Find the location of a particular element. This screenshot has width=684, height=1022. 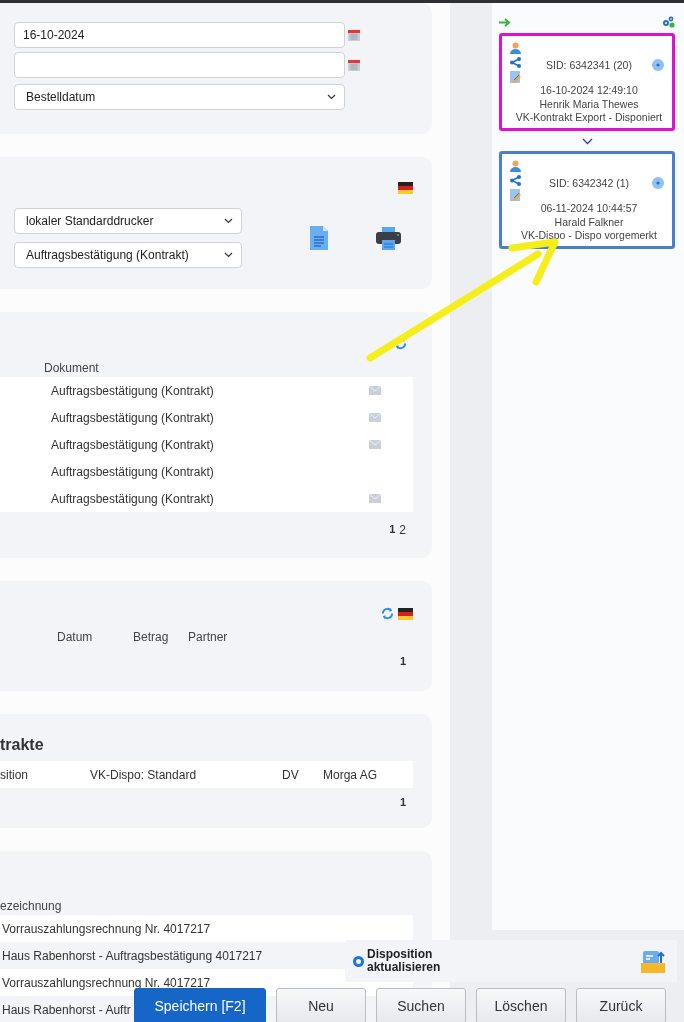

user-name: Henrik Maria Thewes is located at coordinates (589, 104).